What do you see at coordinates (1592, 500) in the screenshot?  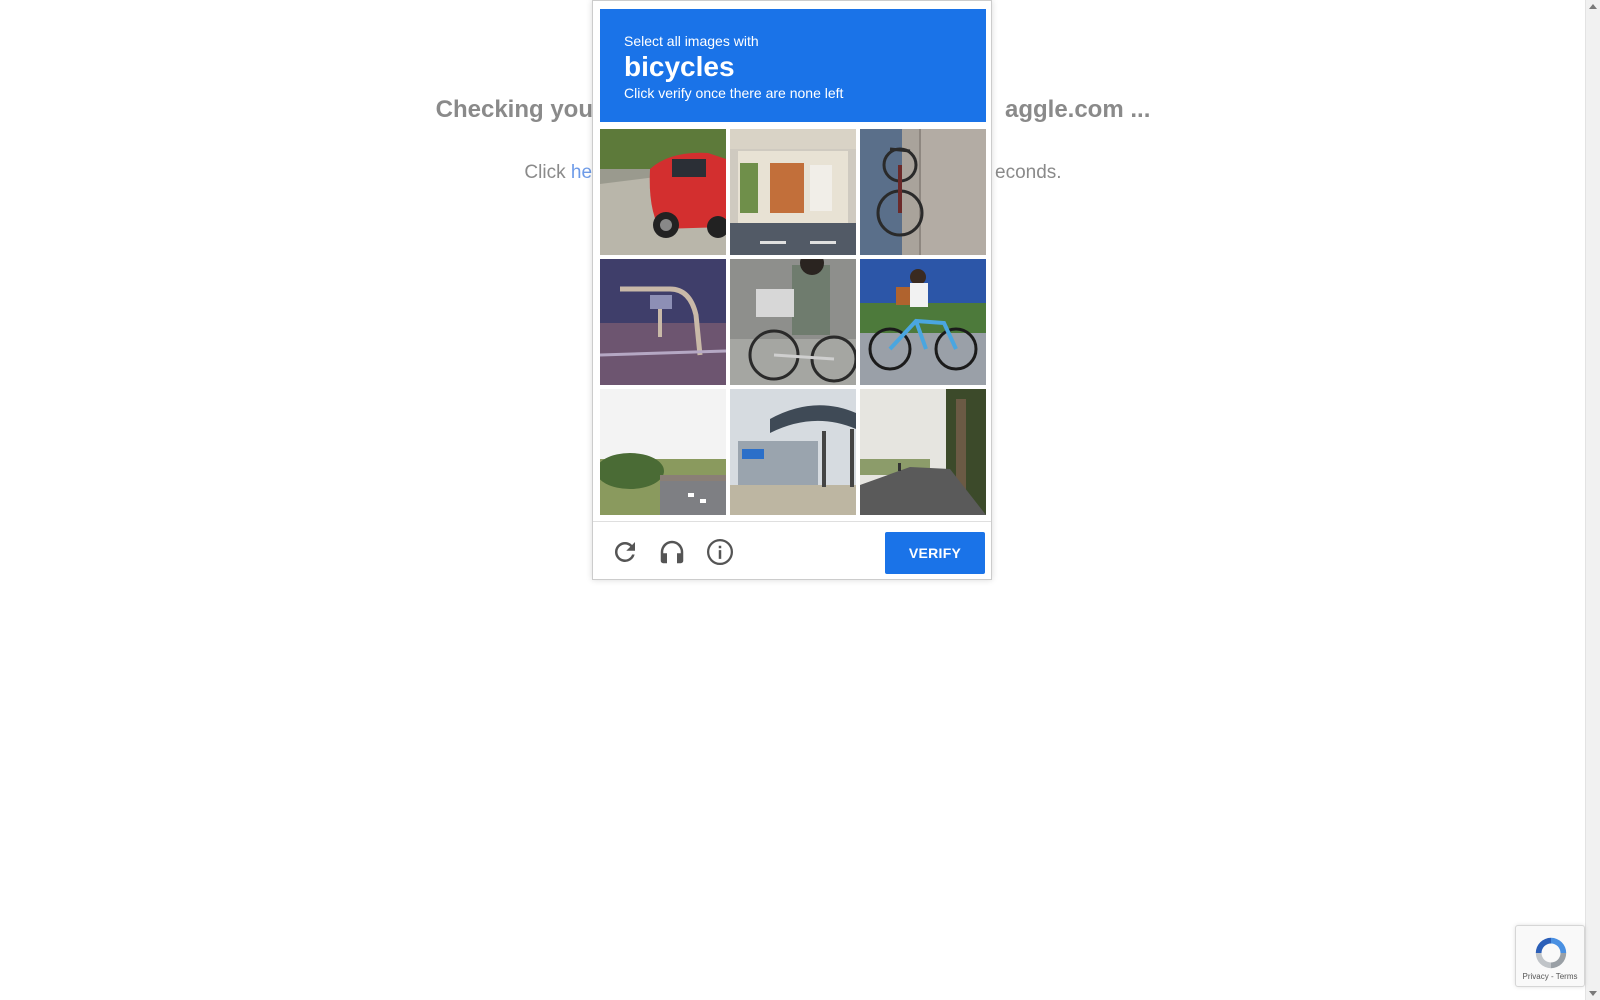 I see `vertical-scrollbar` at bounding box center [1592, 500].